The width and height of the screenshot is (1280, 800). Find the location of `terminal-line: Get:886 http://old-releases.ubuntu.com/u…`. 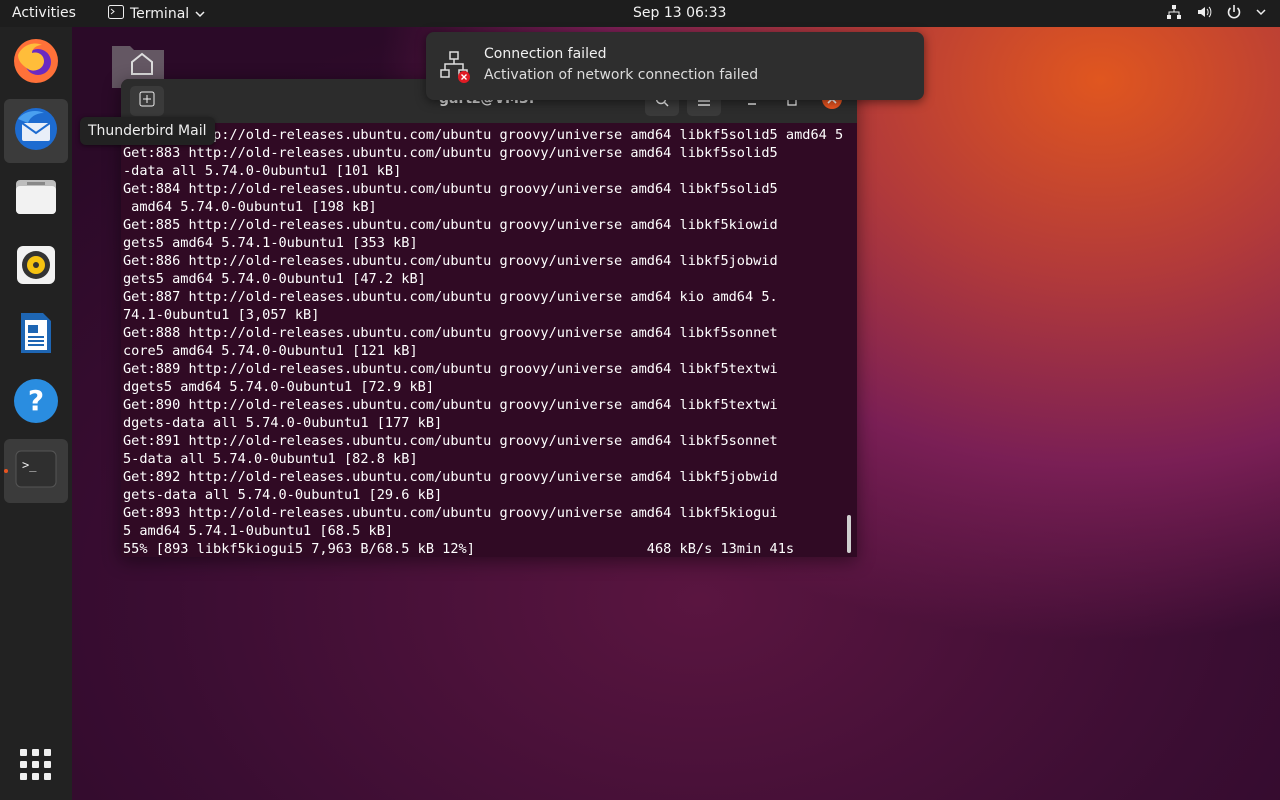

terminal-line: Get:886 http://old-releases.ubuntu.com/u… is located at coordinates (450, 261).